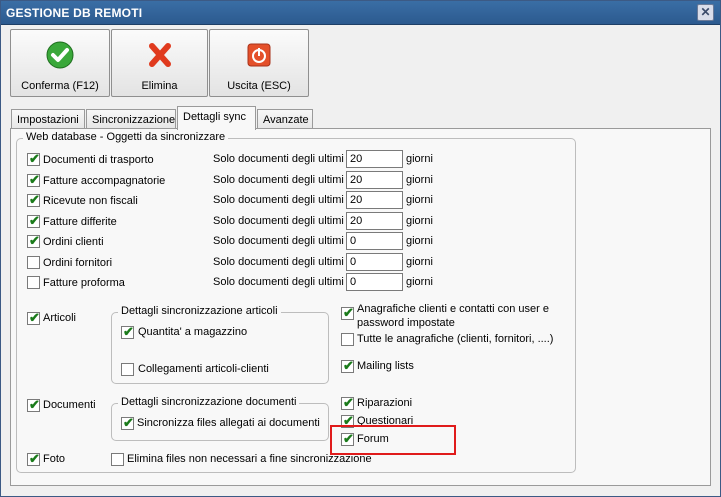  Describe the element at coordinates (48, 119) in the screenshot. I see `tab-impostazioni: Impostazioni` at that location.